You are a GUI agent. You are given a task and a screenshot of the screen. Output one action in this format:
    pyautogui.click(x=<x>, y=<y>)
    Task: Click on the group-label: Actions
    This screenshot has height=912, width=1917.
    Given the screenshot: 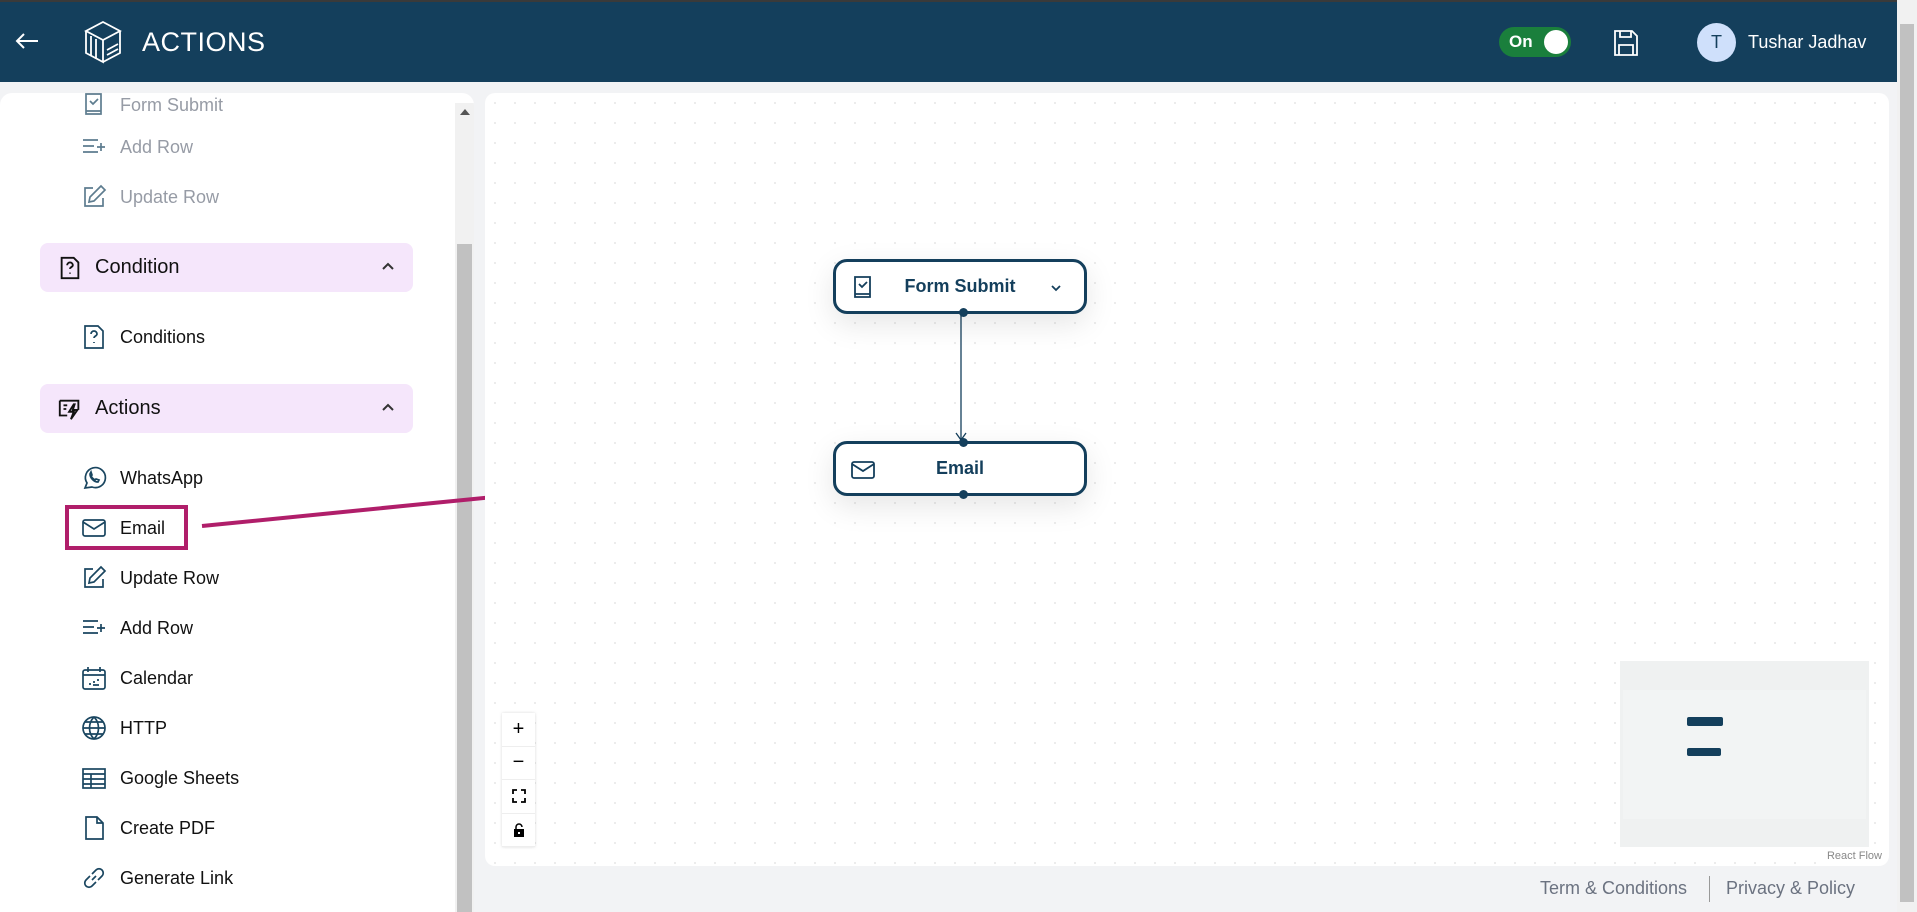 What is the action you would take?
    pyautogui.click(x=128, y=408)
    